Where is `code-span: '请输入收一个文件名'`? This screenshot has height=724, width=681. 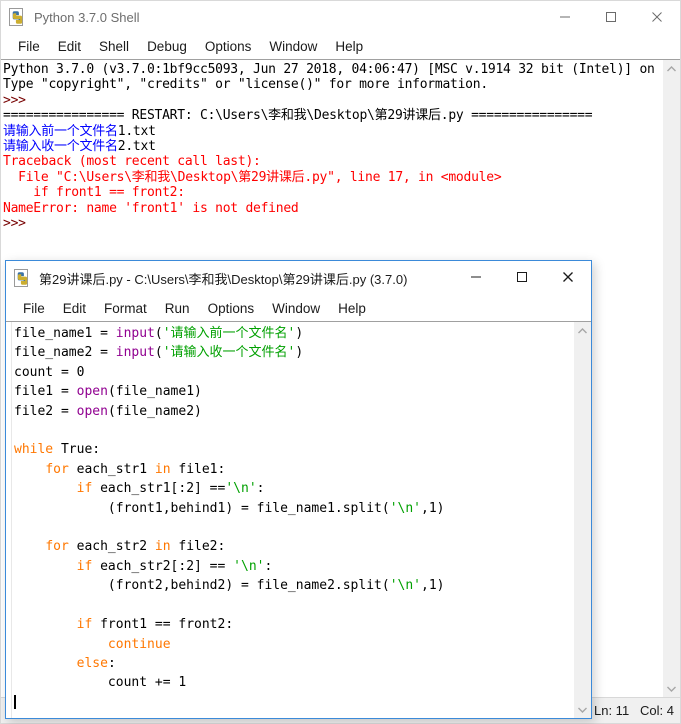
code-span: '请输入收一个文件名' is located at coordinates (229, 353).